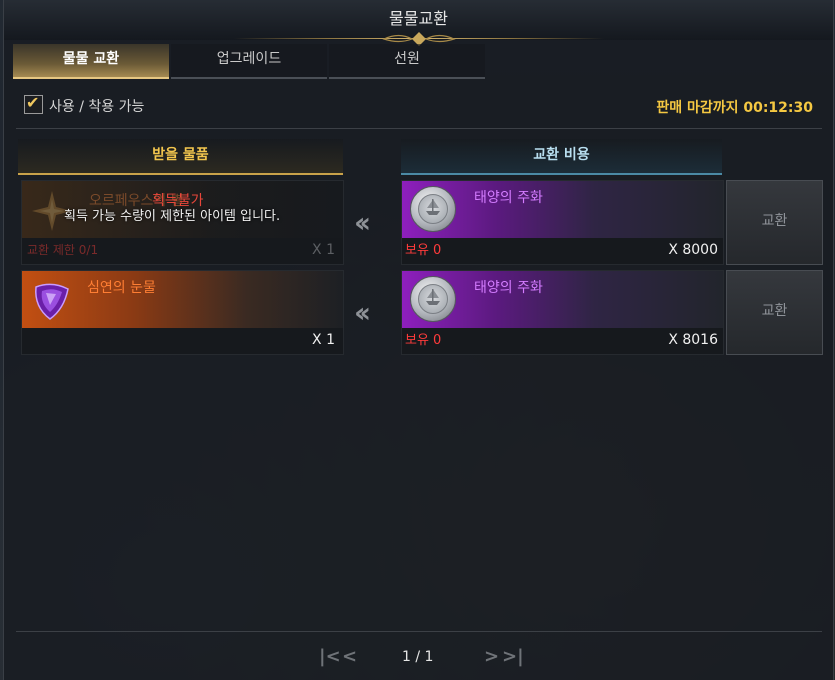  I want to click on receive-header: 받을 물품, so click(180, 157).